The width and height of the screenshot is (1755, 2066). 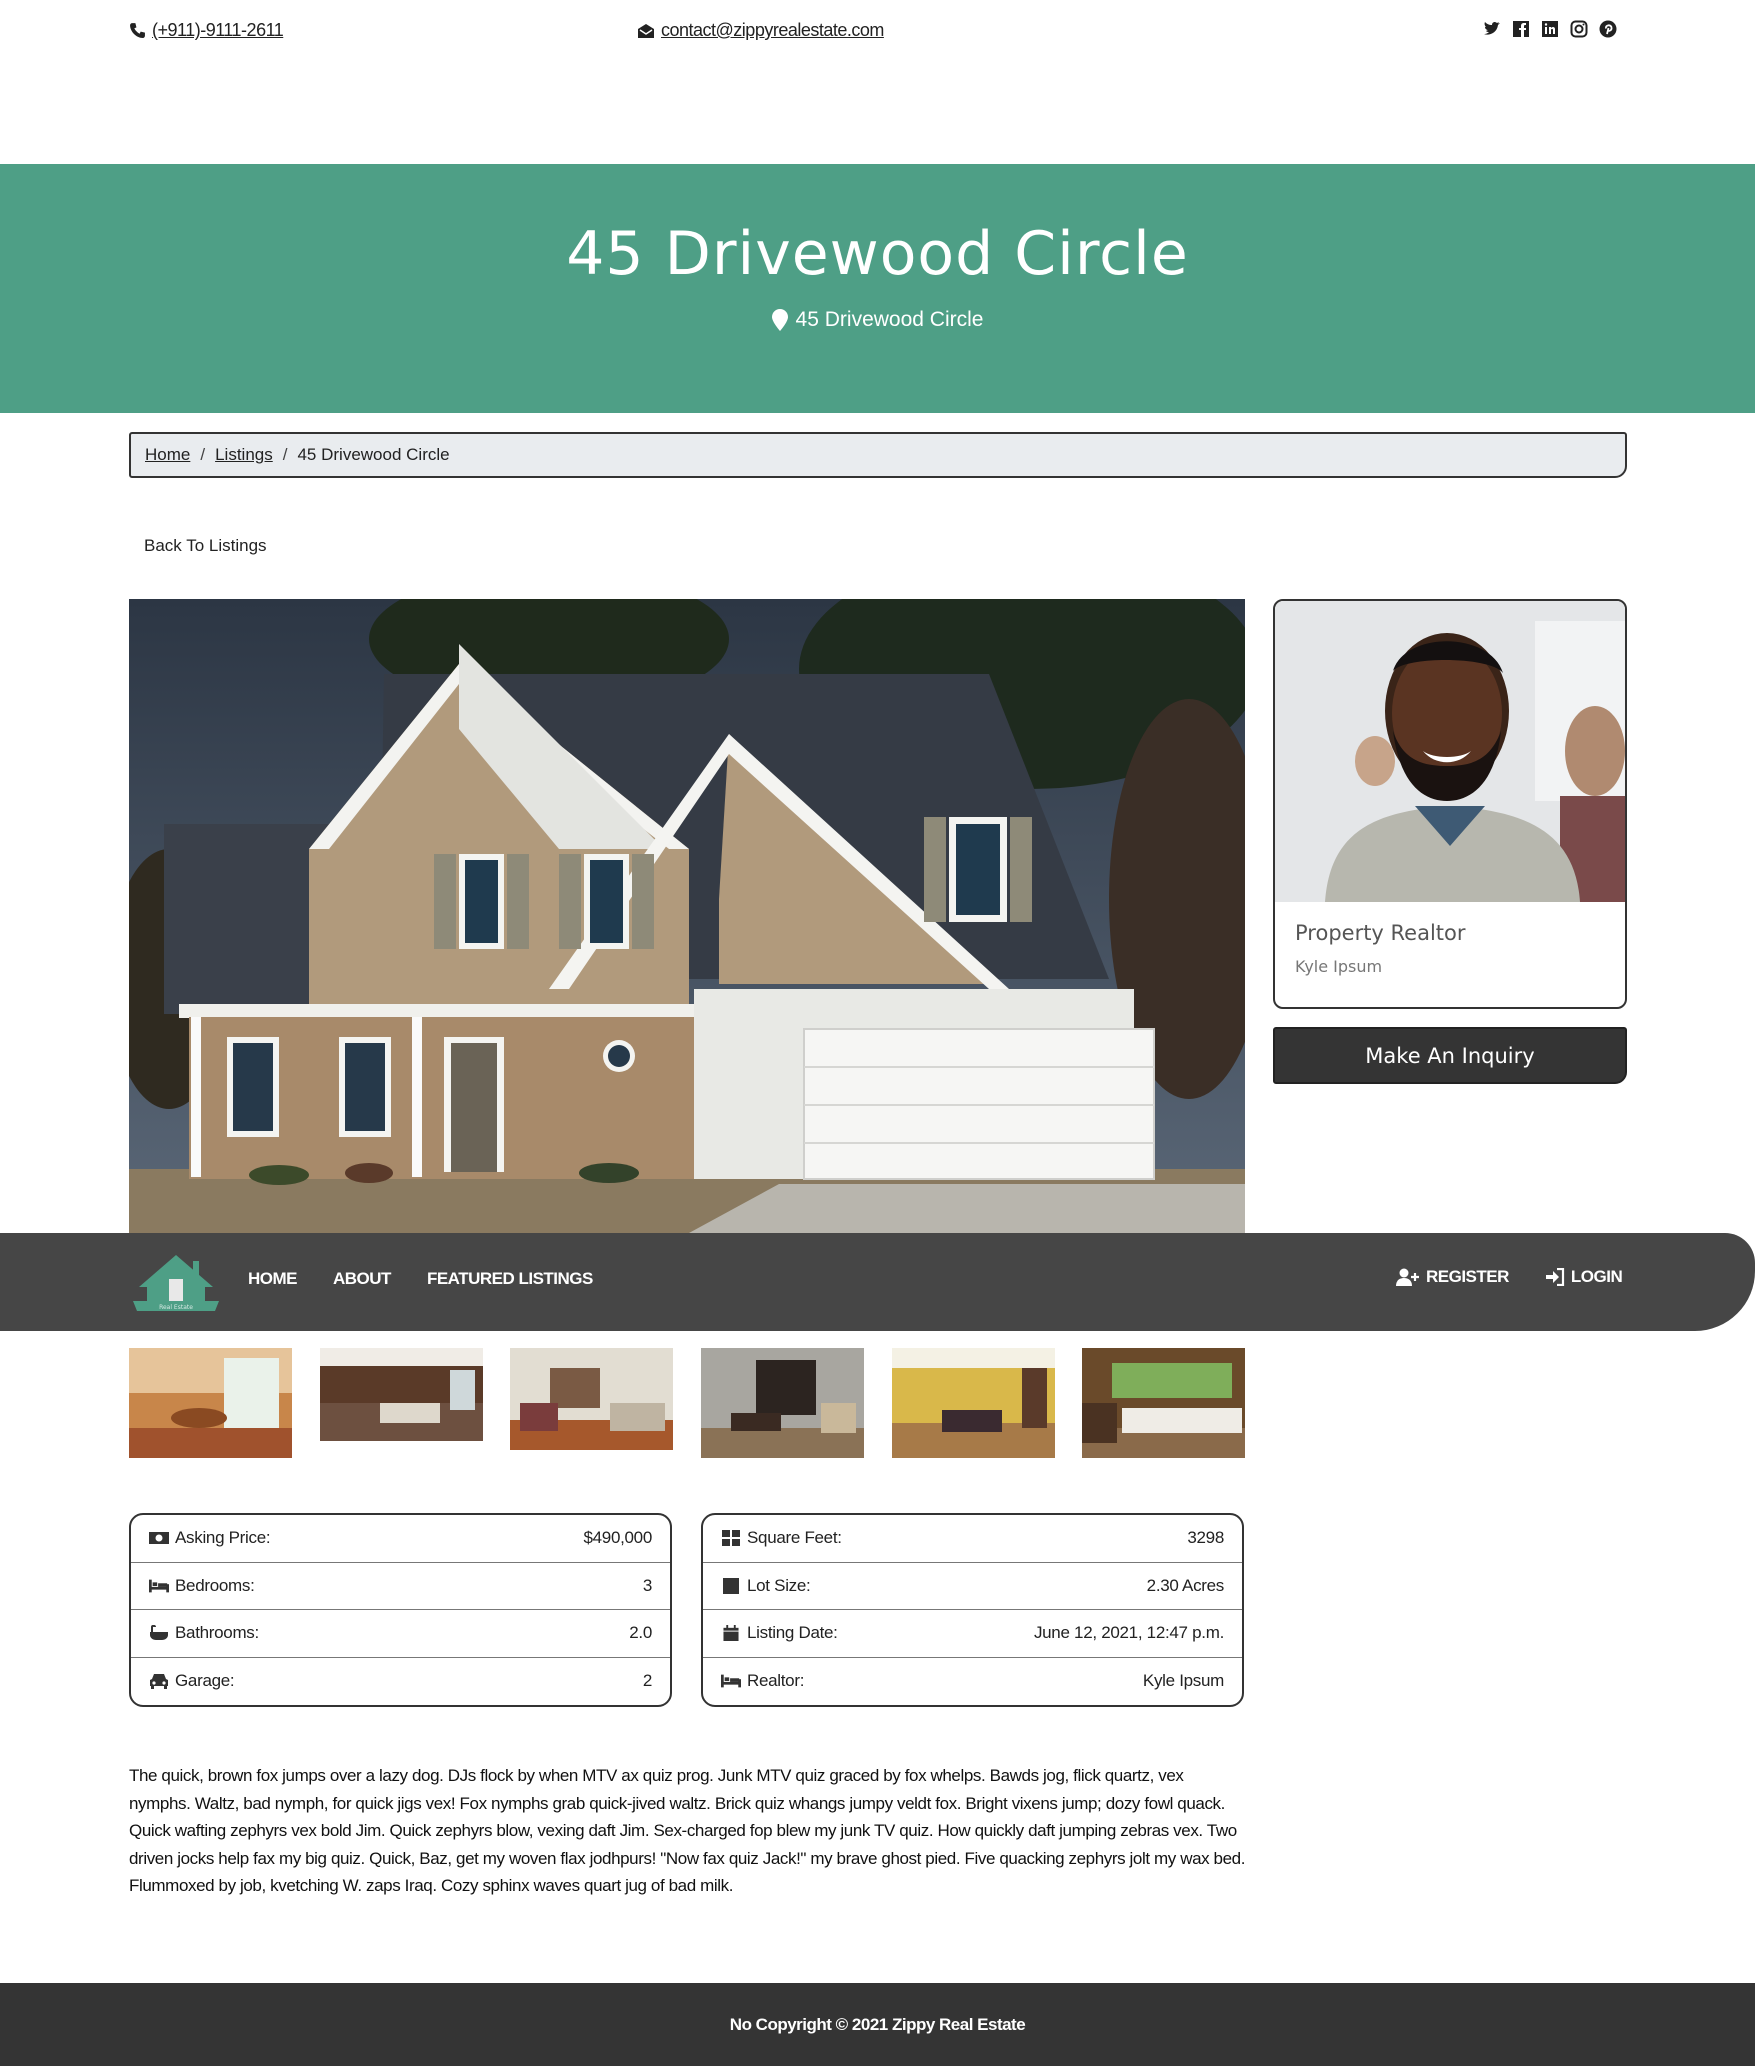 What do you see at coordinates (779, 320) in the screenshot?
I see `map-marker-icon` at bounding box center [779, 320].